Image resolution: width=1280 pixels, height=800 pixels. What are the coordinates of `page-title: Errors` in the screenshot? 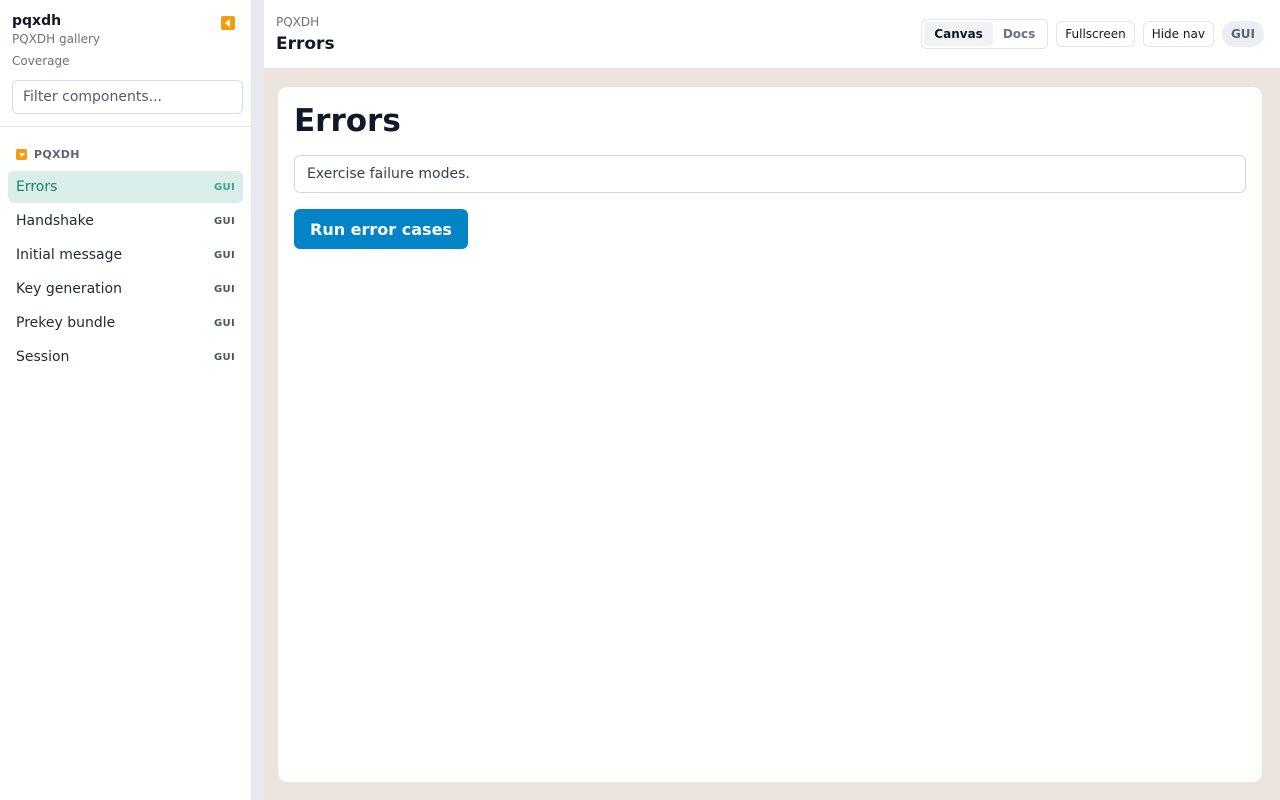 It's located at (305, 43).